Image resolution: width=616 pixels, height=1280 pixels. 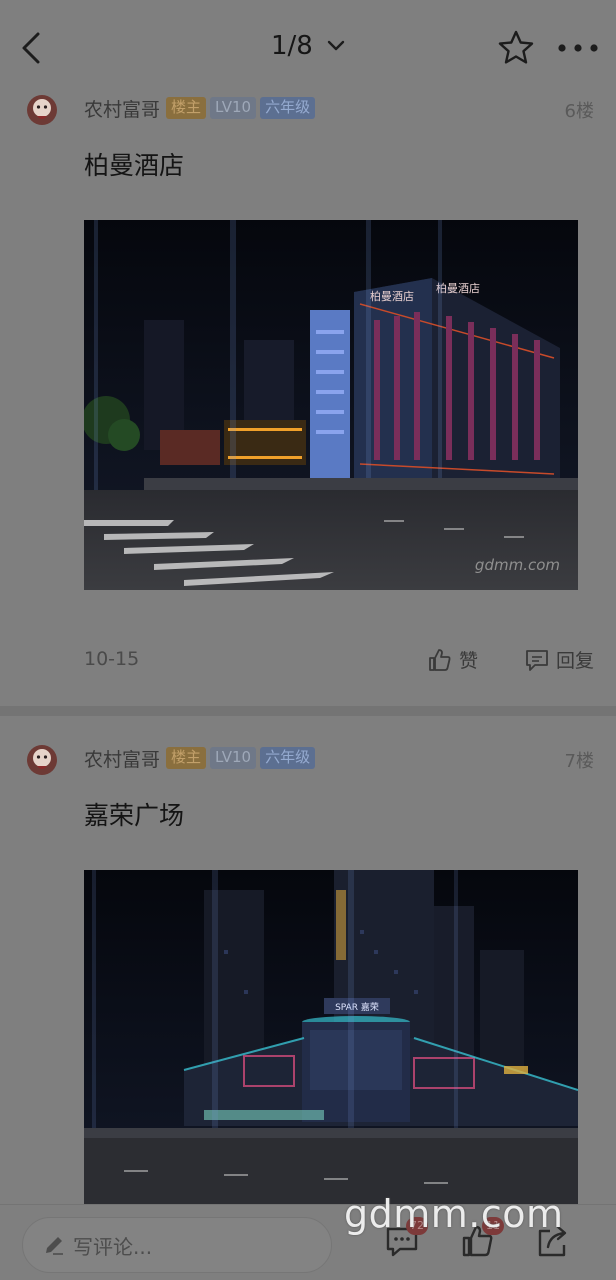 I want to click on more-dots-icon, so click(x=578, y=48).